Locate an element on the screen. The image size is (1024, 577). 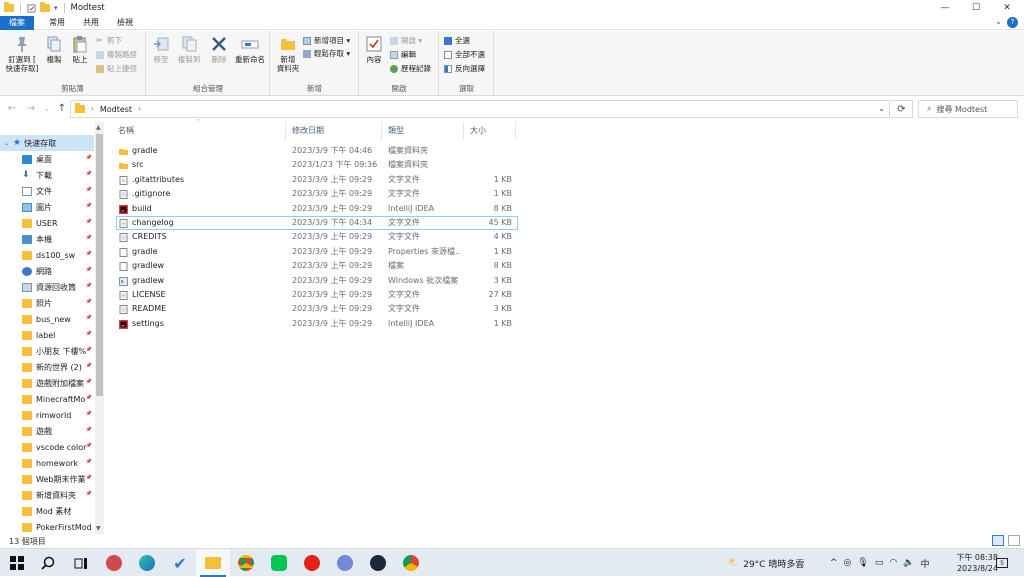
scroll-down-icon: ▼ is located at coordinates (98, 528).